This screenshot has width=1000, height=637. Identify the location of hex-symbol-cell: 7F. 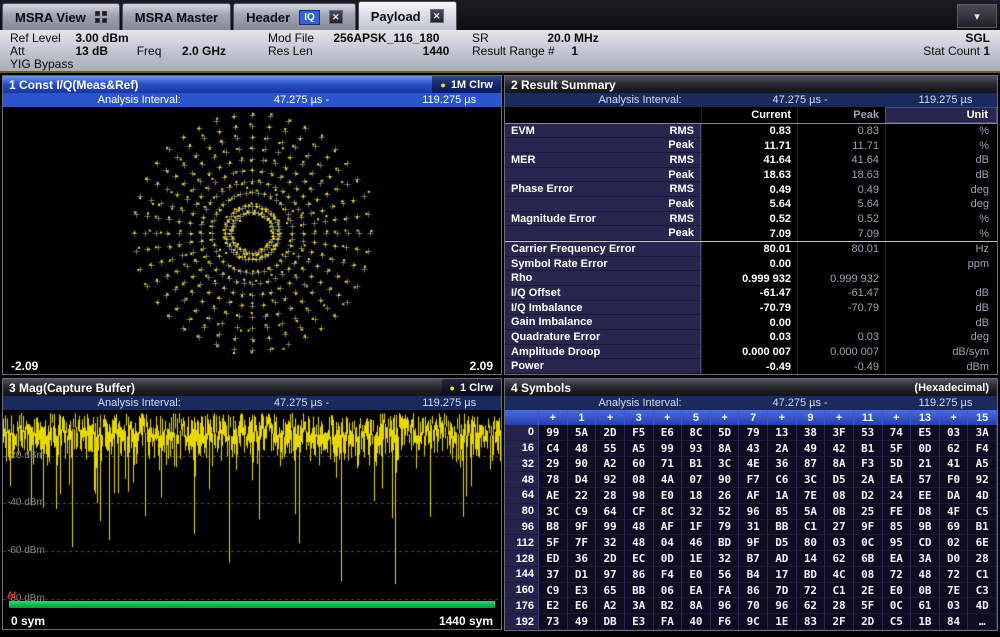
(582, 543).